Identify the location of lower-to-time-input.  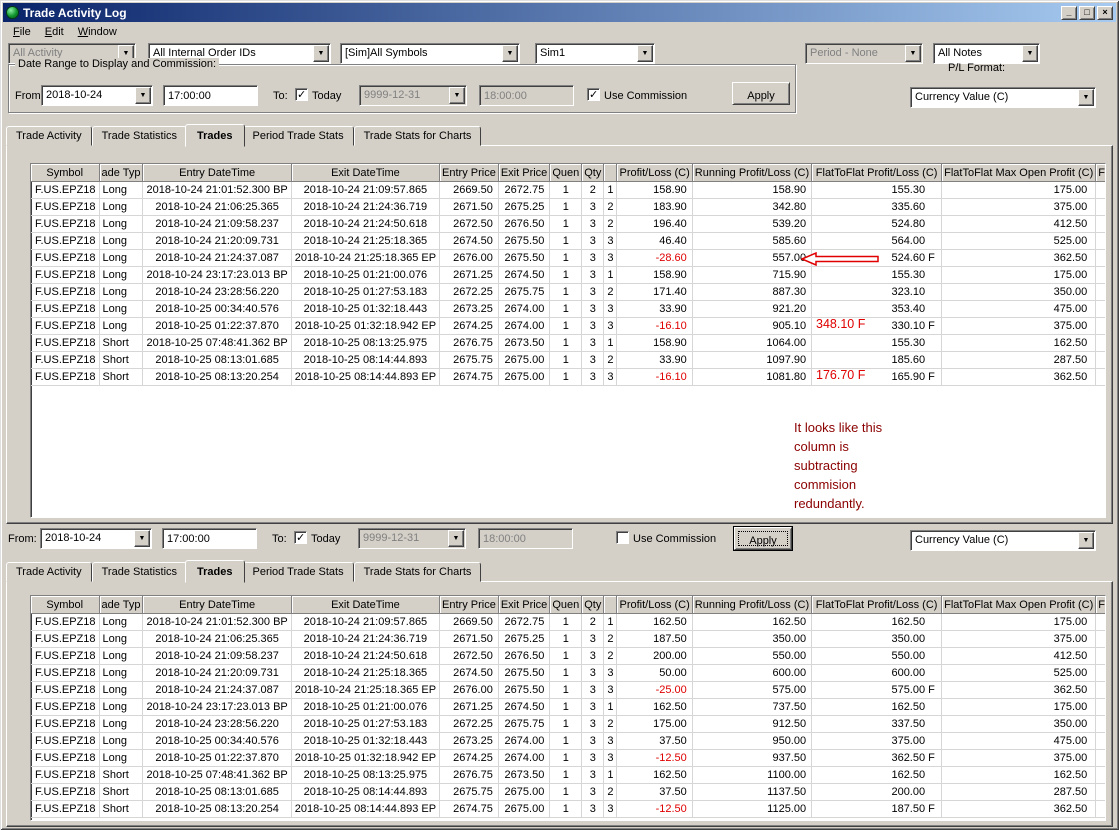
(525, 538).